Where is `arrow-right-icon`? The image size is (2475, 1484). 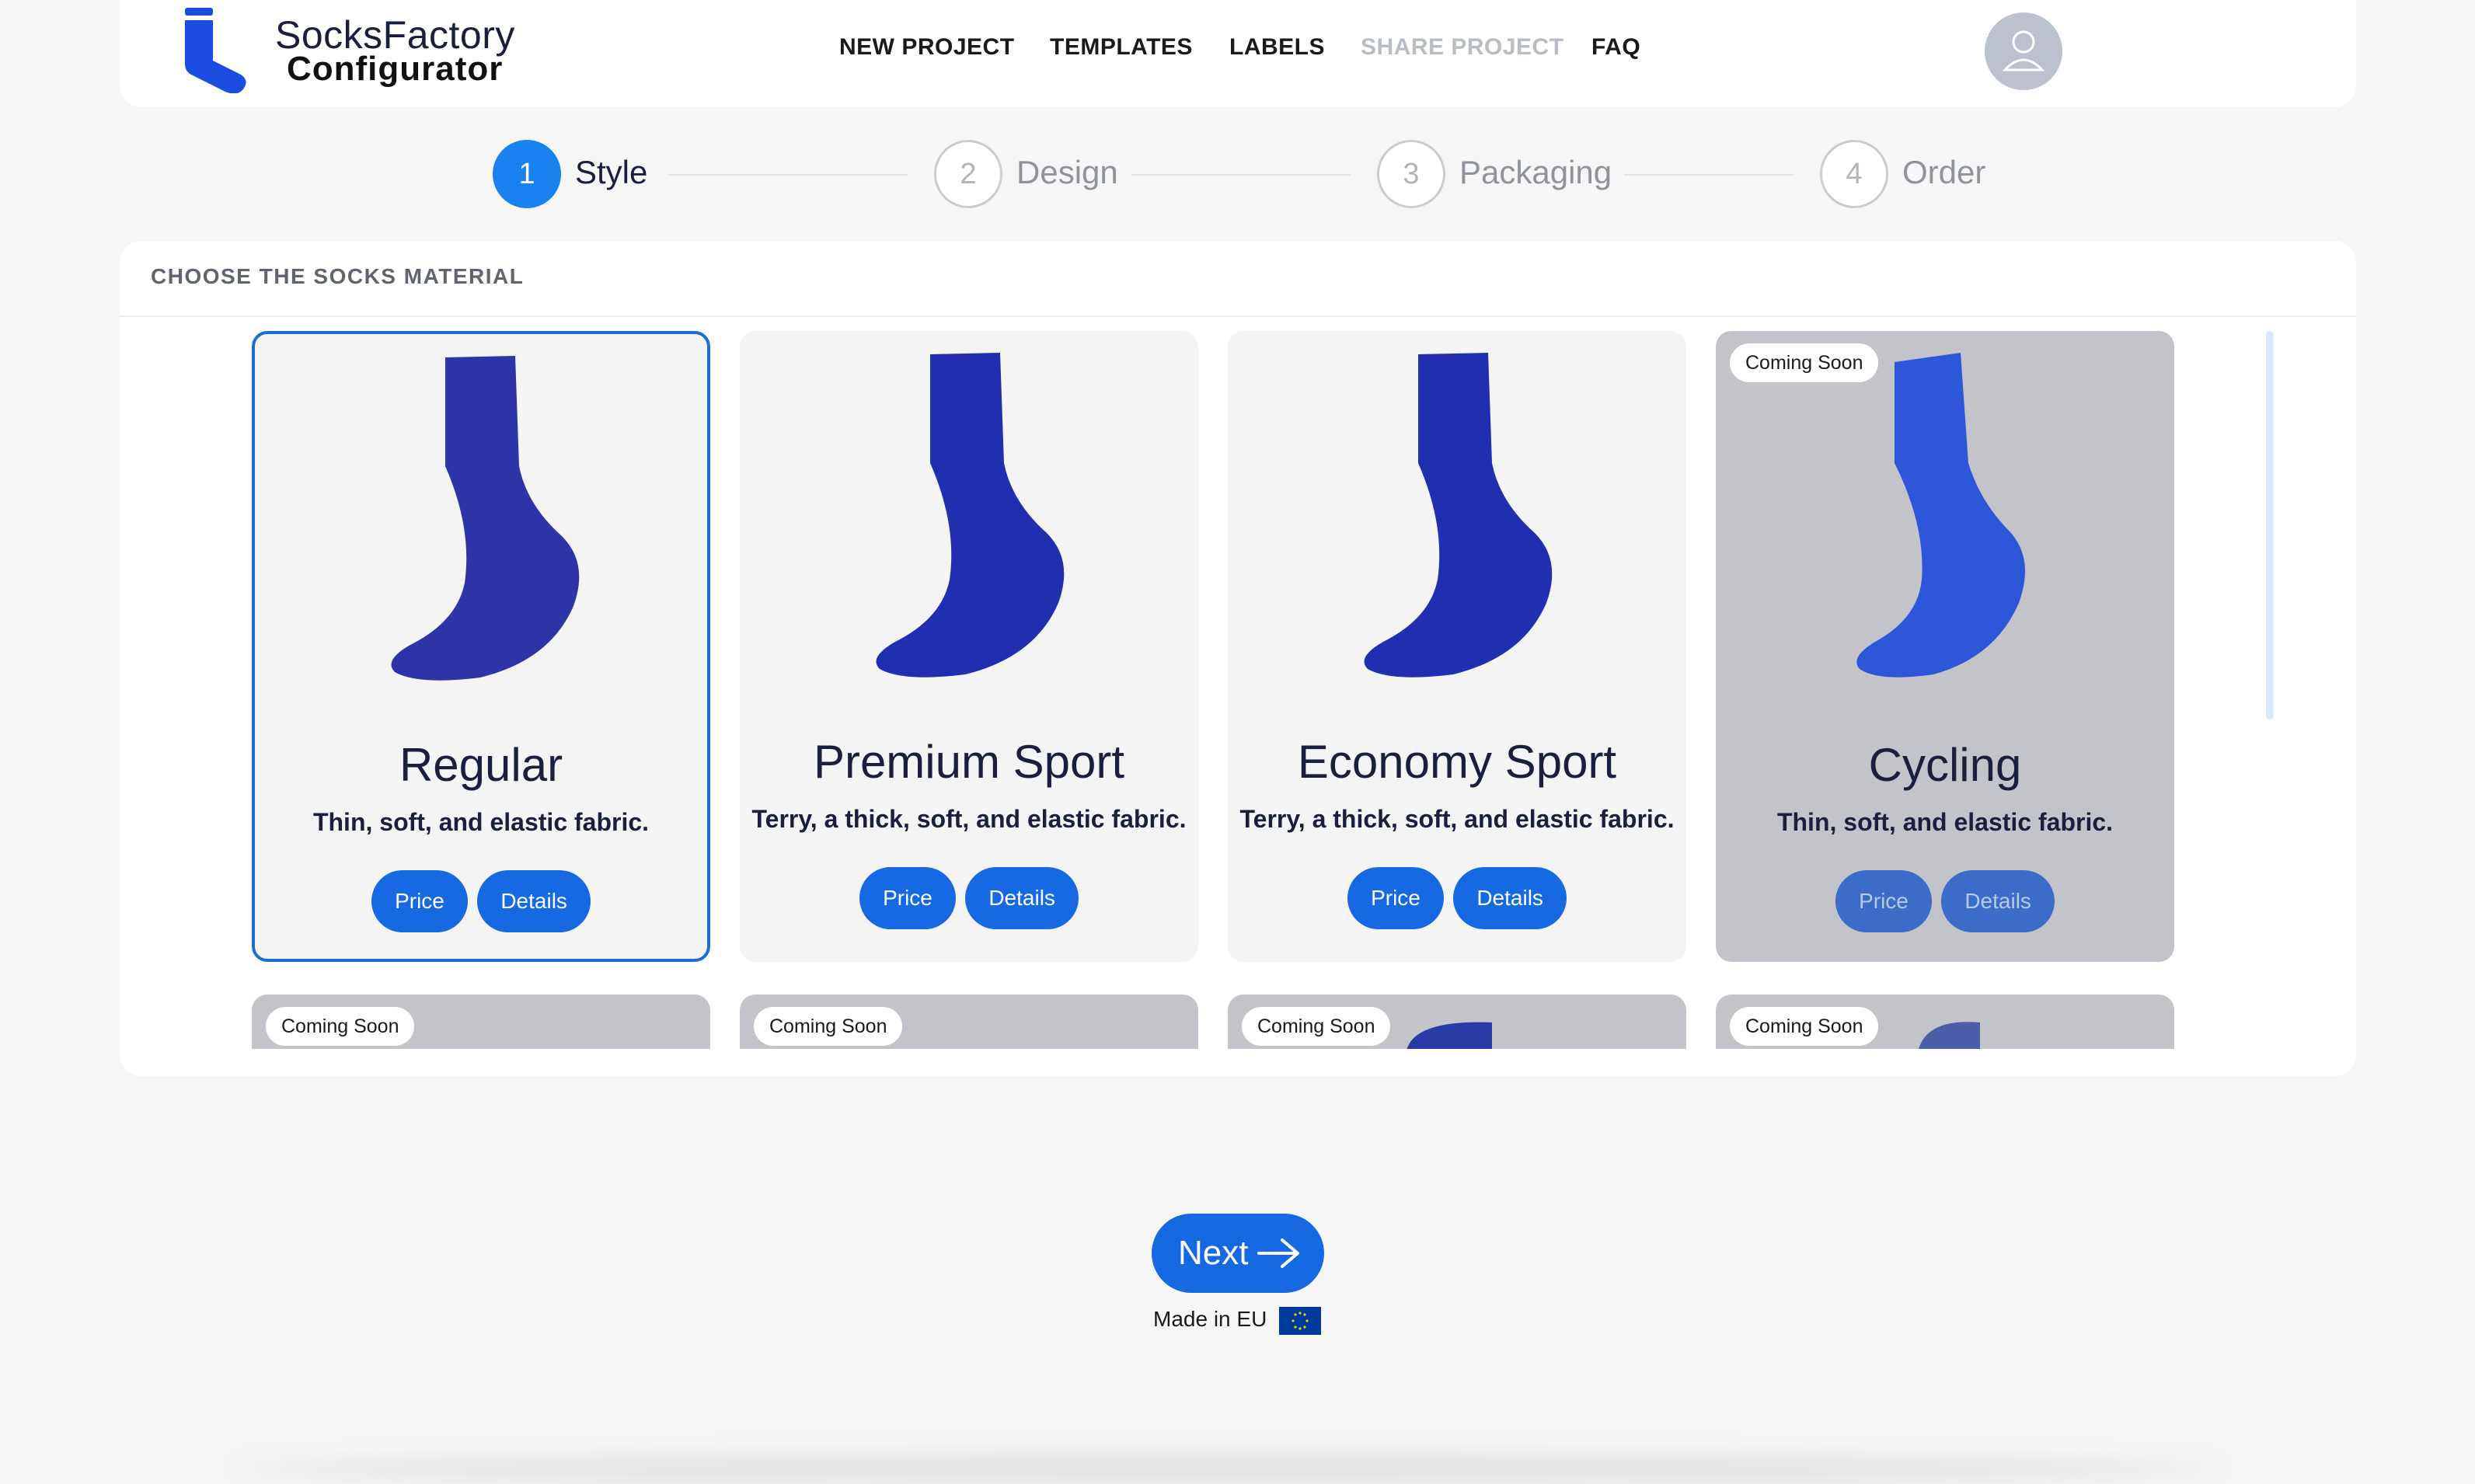
arrow-right-icon is located at coordinates (1278, 1253).